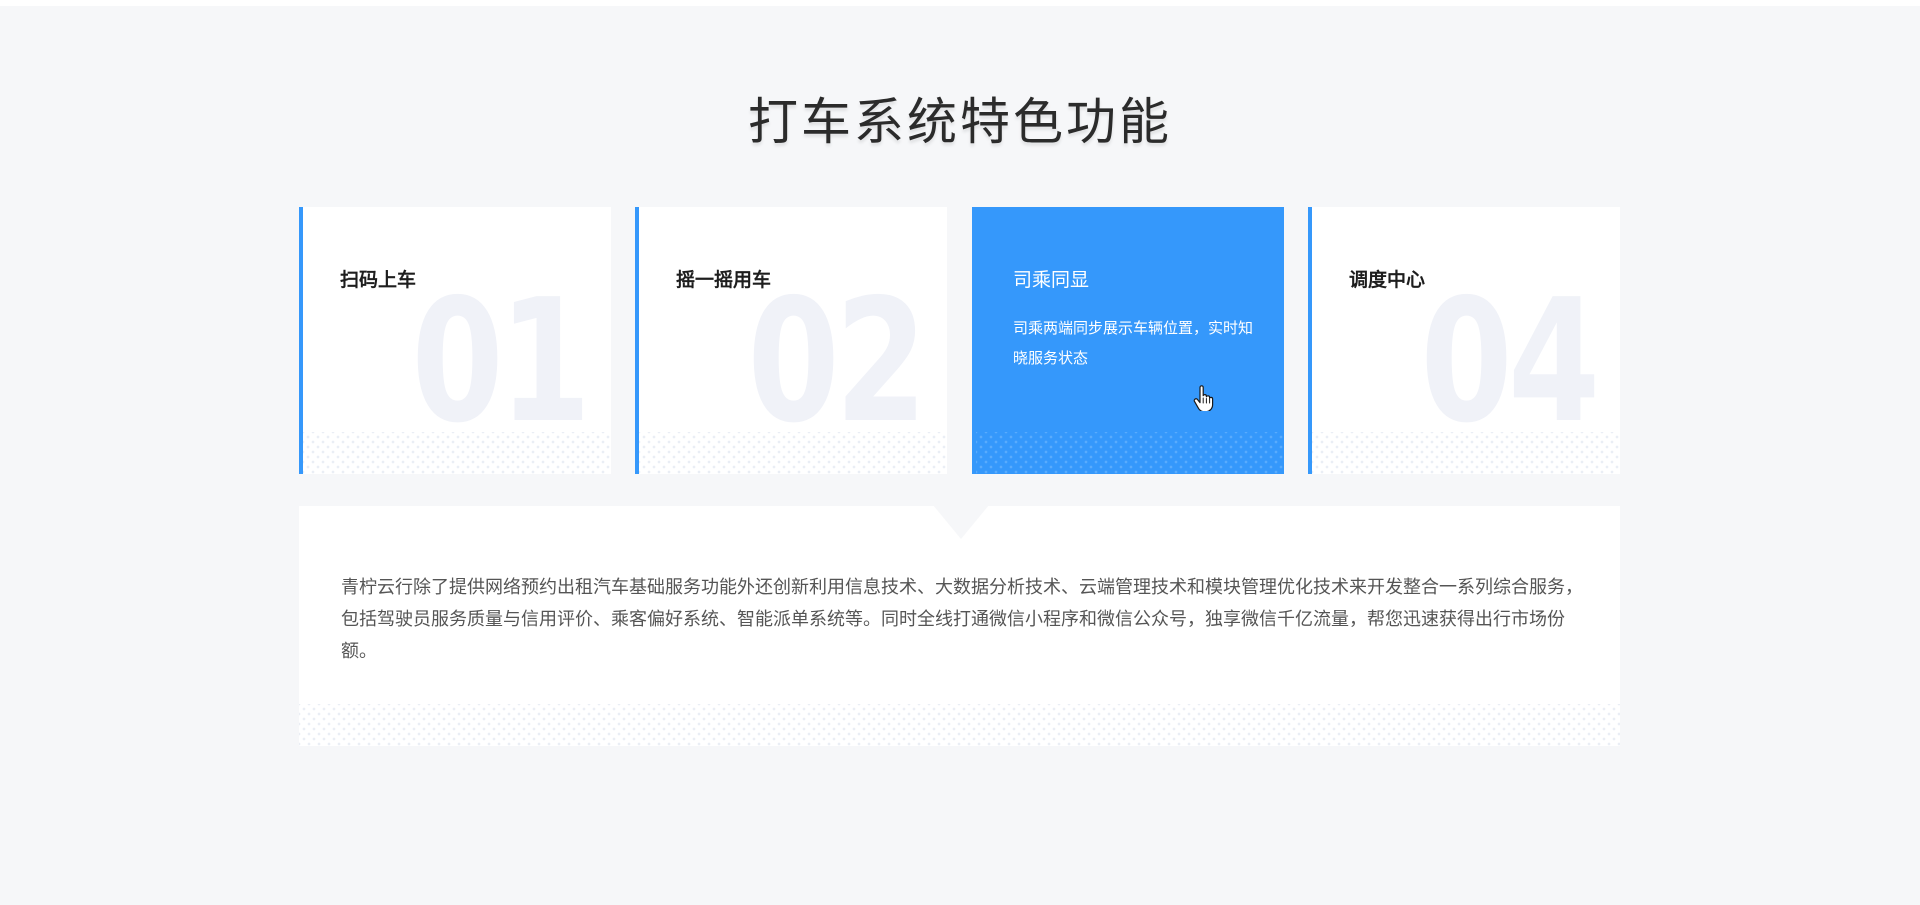 The width and height of the screenshot is (1920, 905). Describe the element at coordinates (1203, 398) in the screenshot. I see `hand-pointer-icon` at that location.